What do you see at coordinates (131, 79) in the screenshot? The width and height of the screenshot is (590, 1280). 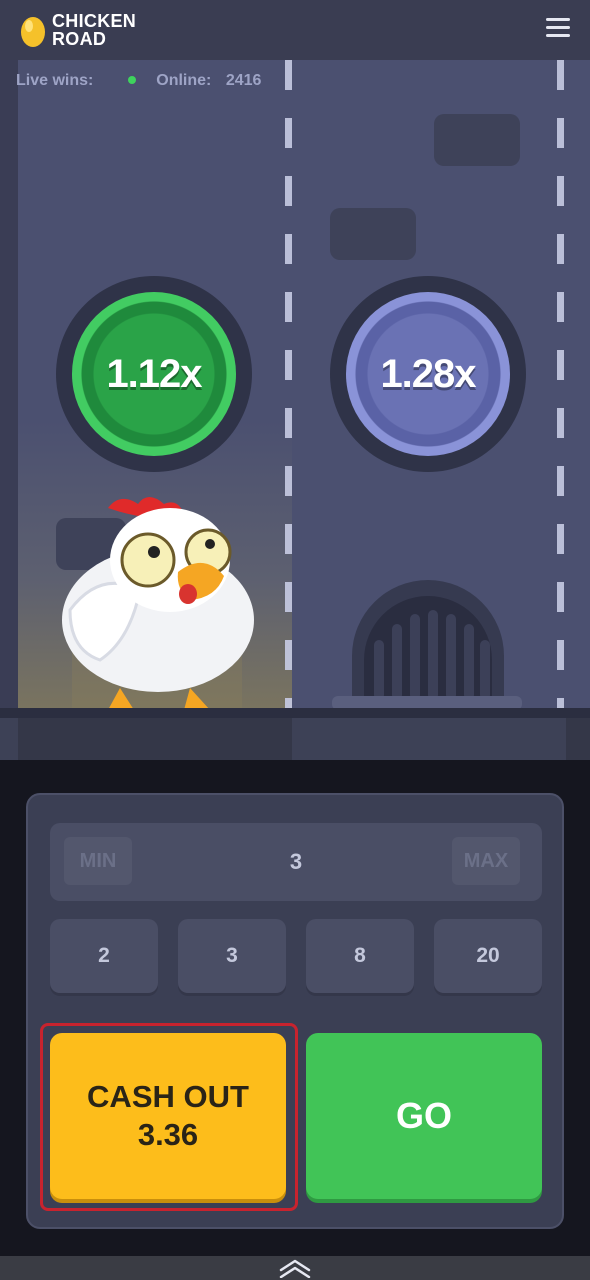 I see `online-status-dot-icon` at bounding box center [131, 79].